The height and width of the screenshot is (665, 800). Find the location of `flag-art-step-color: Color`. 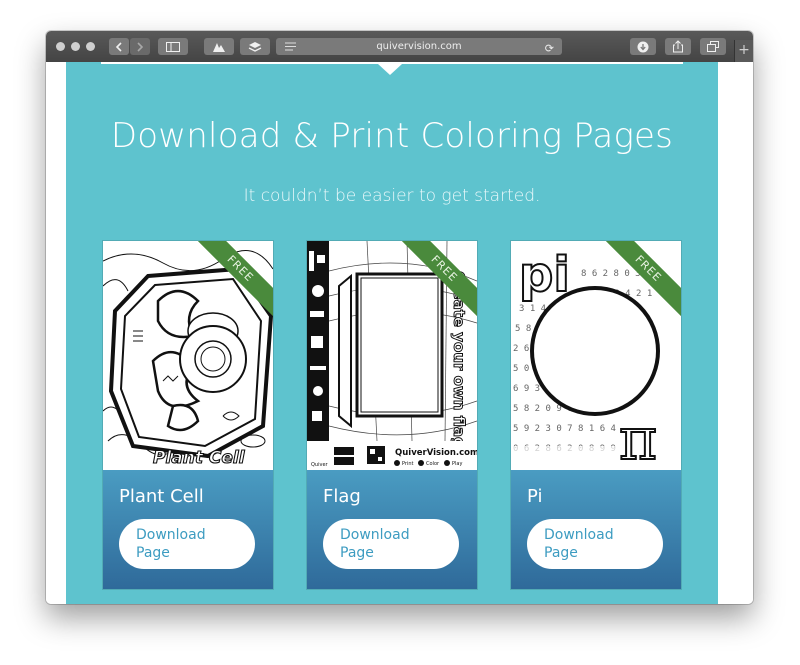

flag-art-step-color: Color is located at coordinates (433, 464).